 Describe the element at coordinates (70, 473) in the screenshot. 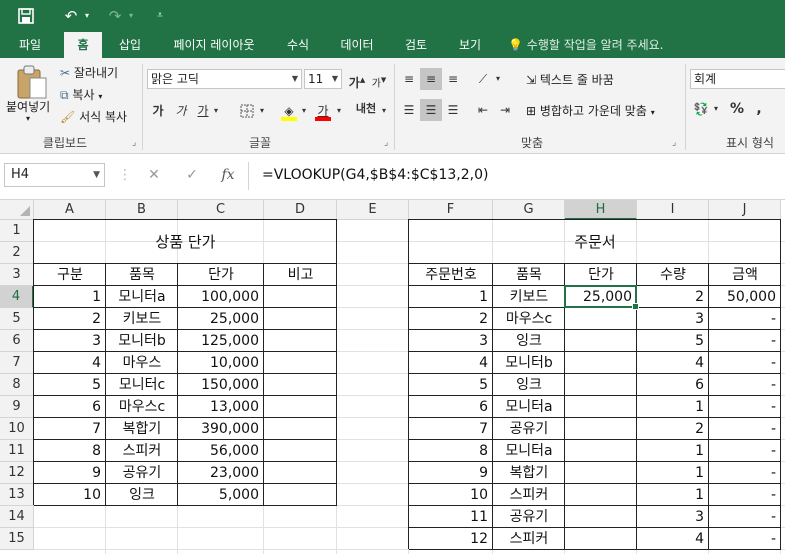

I see `price-table-cell: 9` at that location.